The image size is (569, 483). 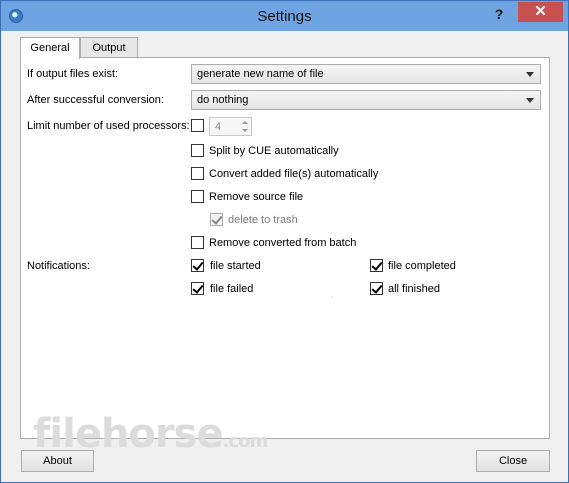 I want to click on limit-processors-label: Limit number of used processors:, so click(x=108, y=126).